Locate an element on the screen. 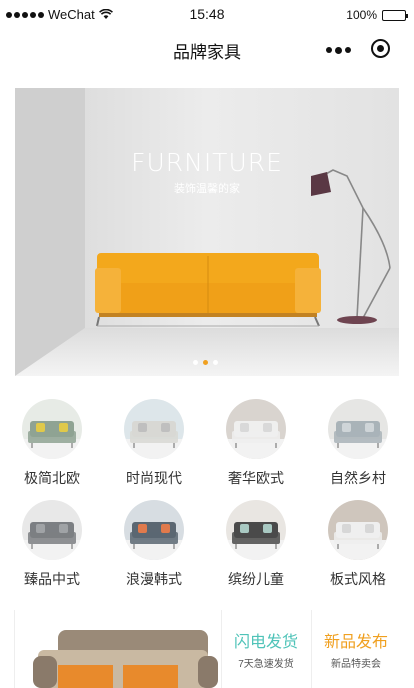 Image resolution: width=414 pixels, height=688 pixels. flash-delivery-title: 闪电发货 is located at coordinates (265, 642).